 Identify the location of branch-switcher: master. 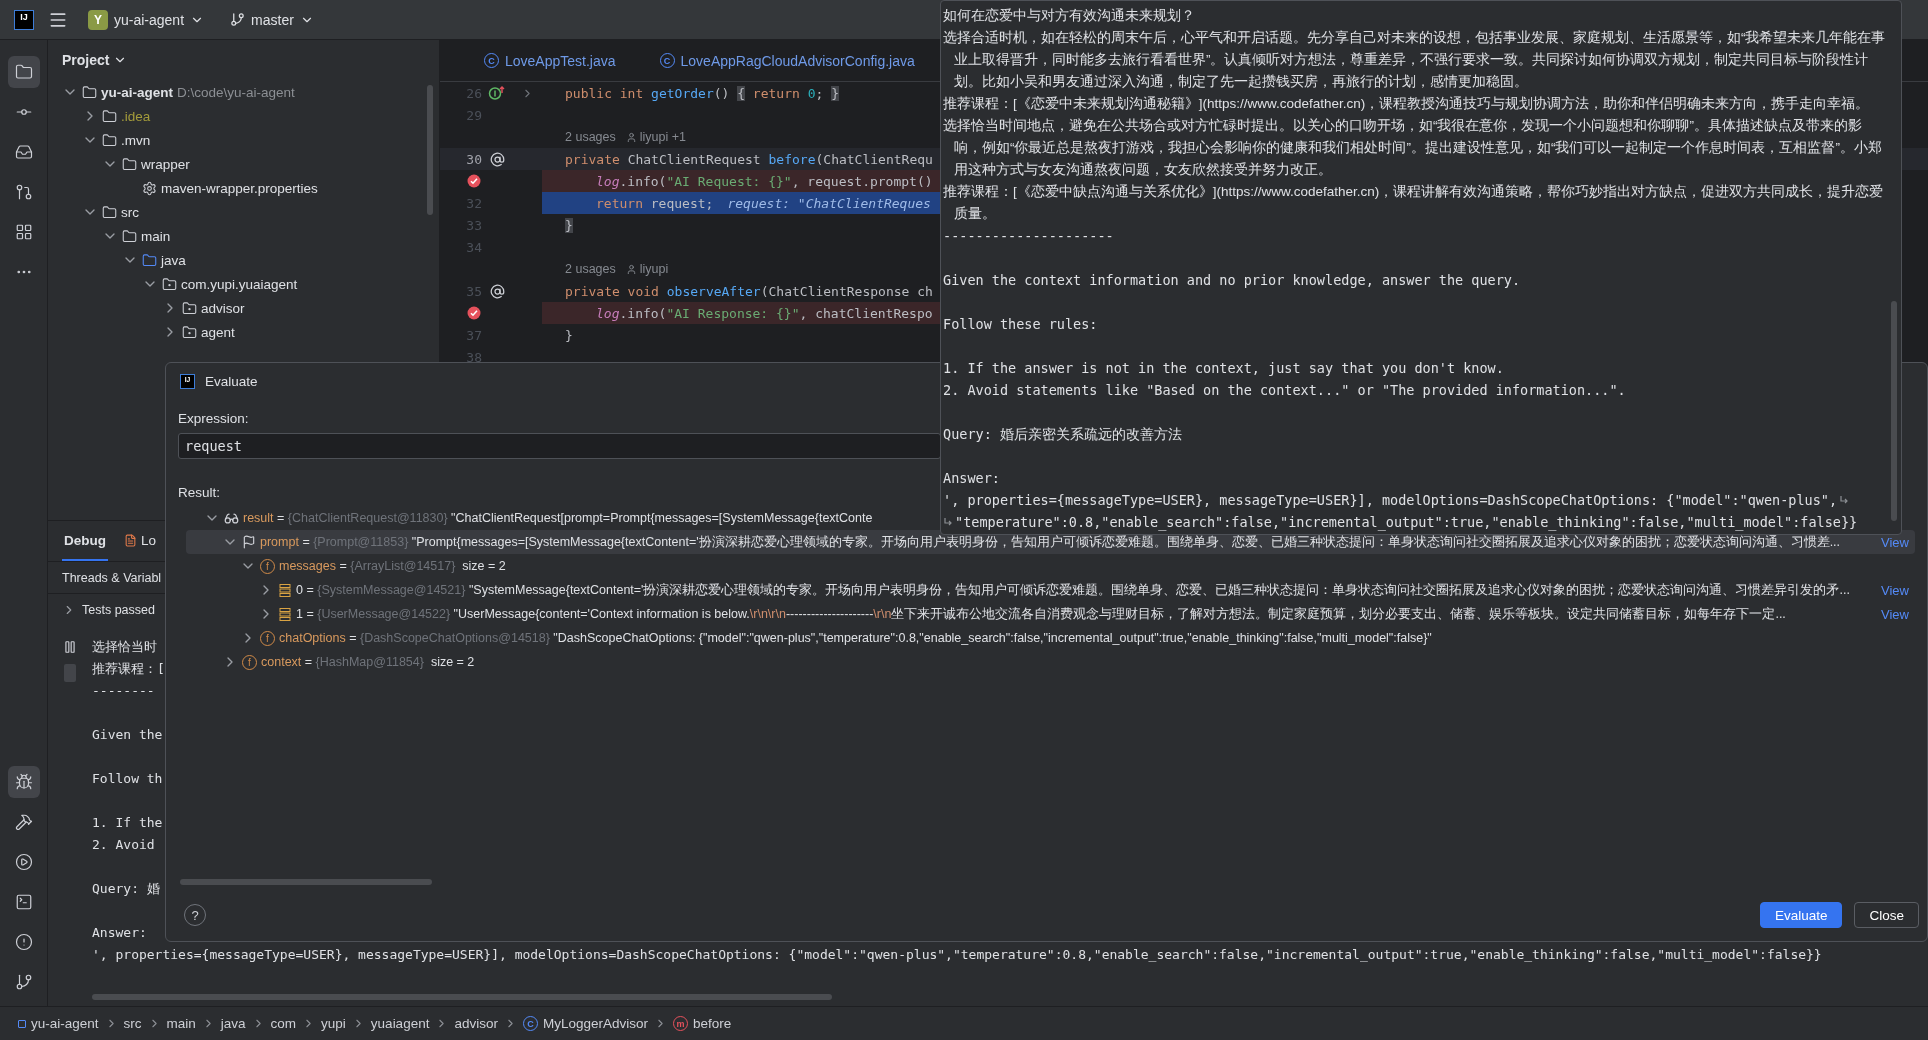
(272, 19).